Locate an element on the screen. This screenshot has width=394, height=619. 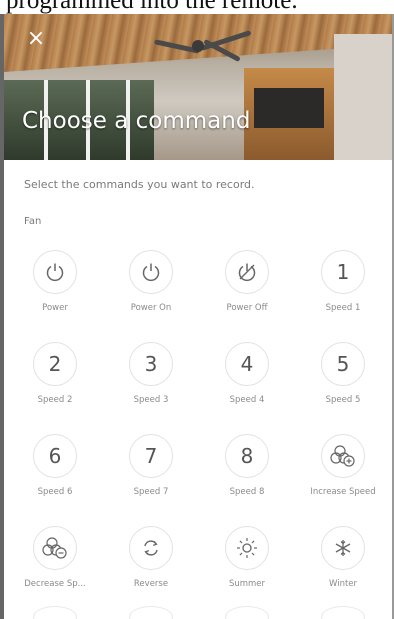
command-speed-4: 4 Speed 4 is located at coordinates (247, 373).